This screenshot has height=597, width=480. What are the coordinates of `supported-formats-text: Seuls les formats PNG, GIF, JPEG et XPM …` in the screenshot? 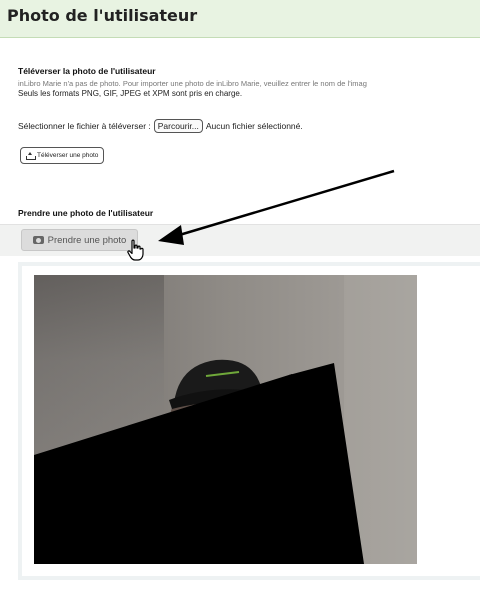 It's located at (130, 93).